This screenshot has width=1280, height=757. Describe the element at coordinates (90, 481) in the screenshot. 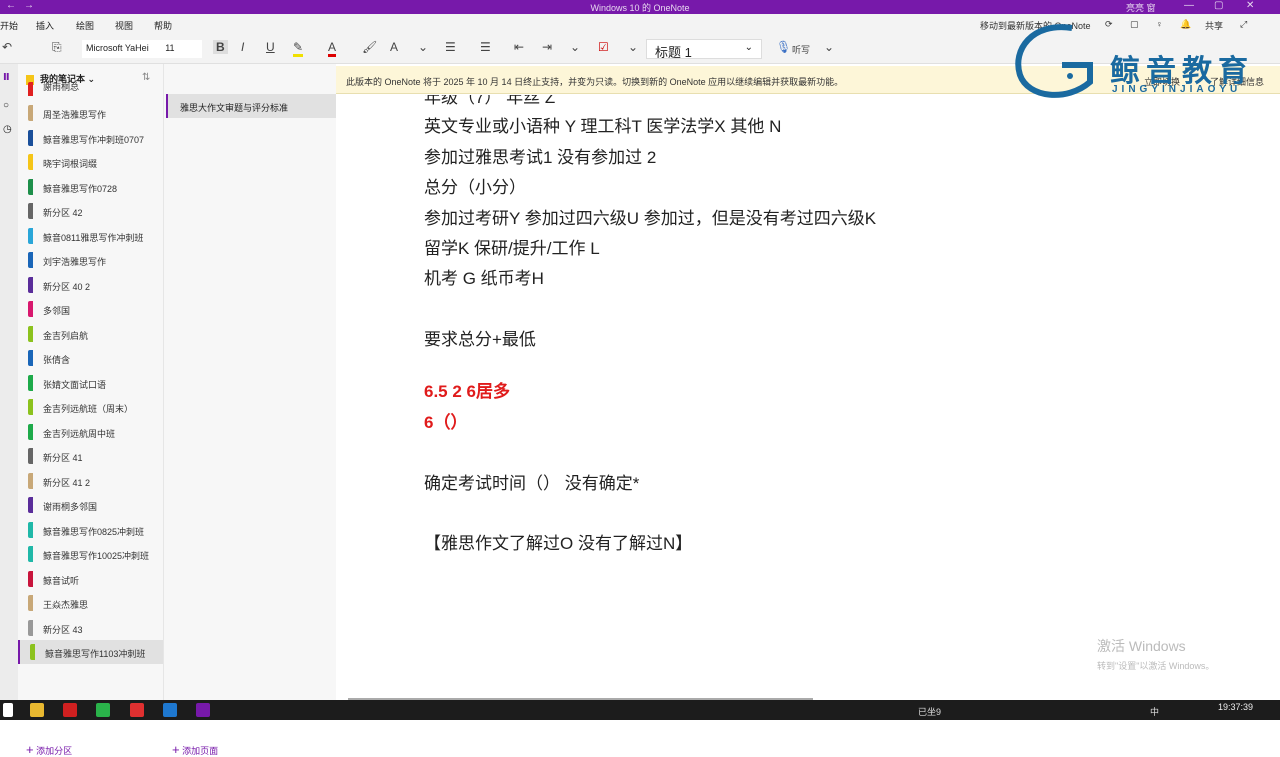

I see `section-item: 新分区 41 2` at that location.